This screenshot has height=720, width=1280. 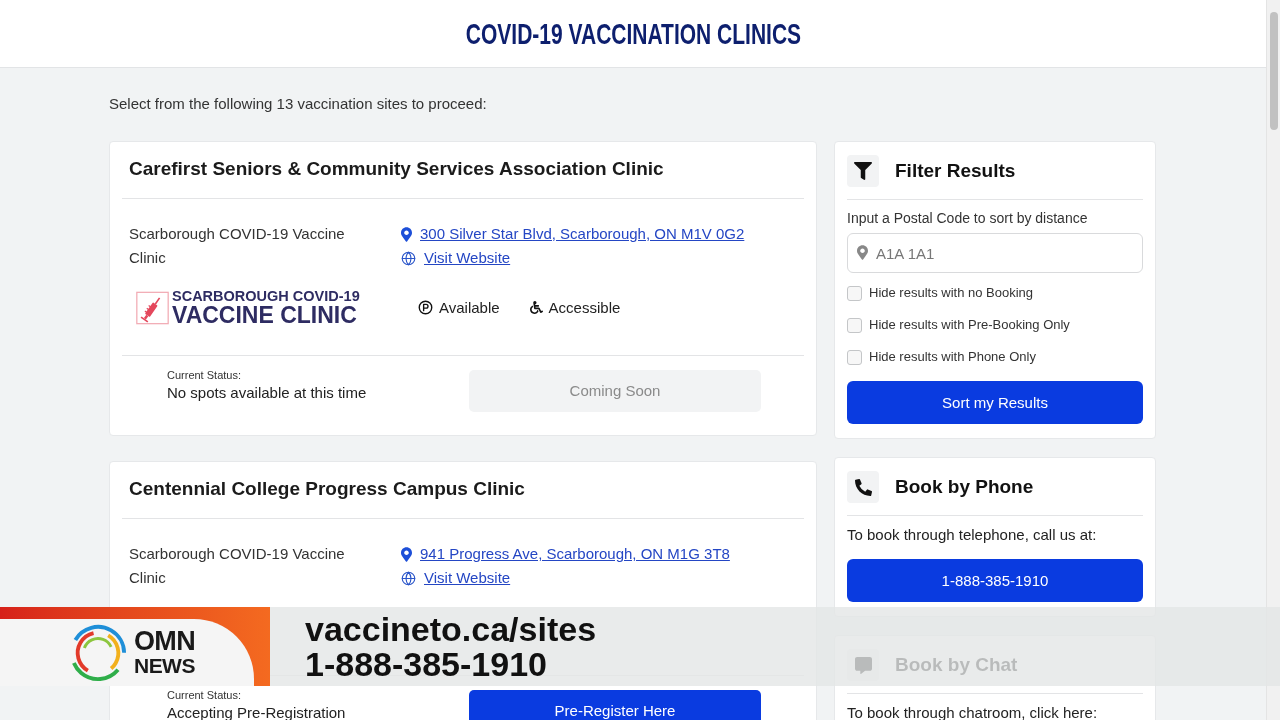 I want to click on checkbox-label: Hide results with no Booking, so click(x=951, y=293).